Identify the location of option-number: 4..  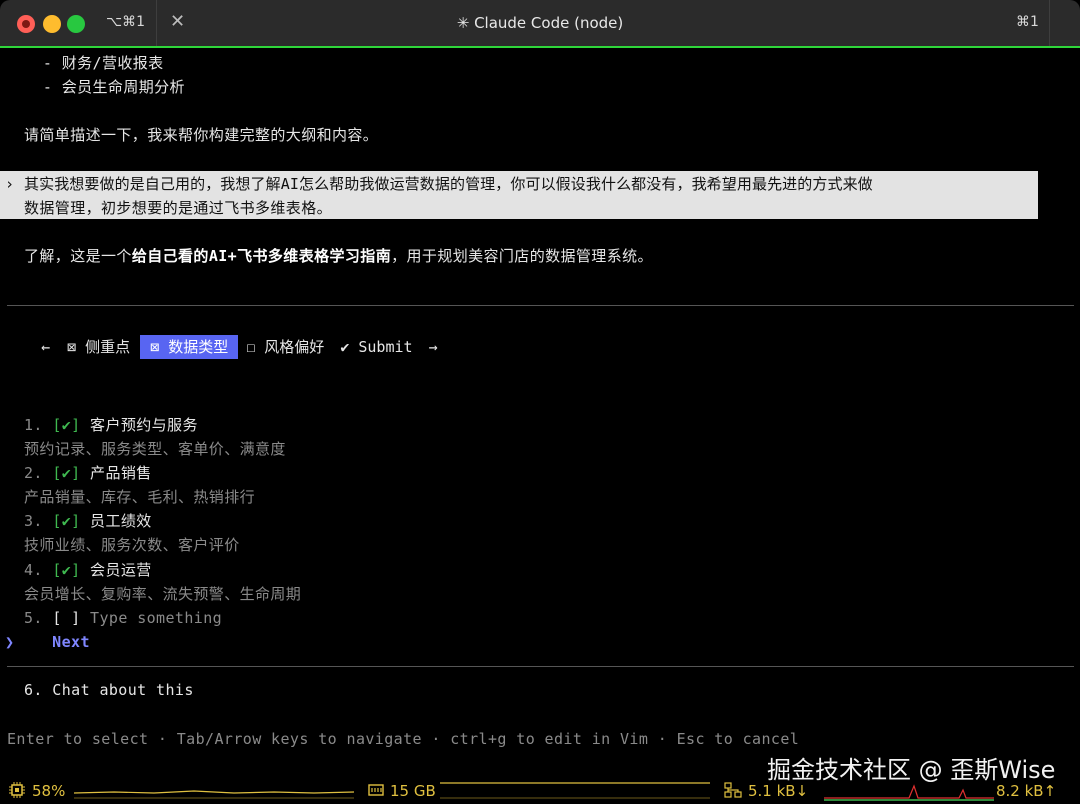
(33, 570).